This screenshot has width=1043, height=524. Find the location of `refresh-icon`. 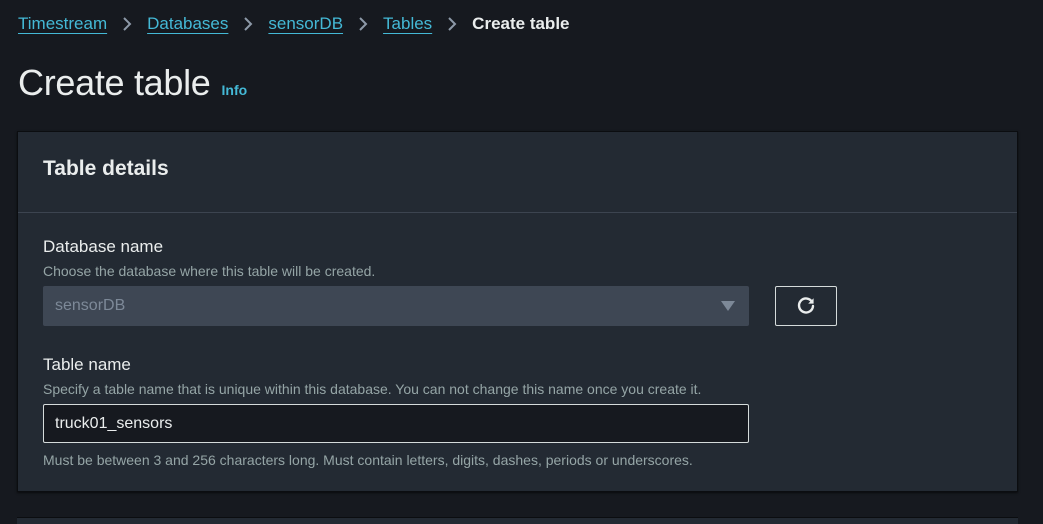

refresh-icon is located at coordinates (806, 305).